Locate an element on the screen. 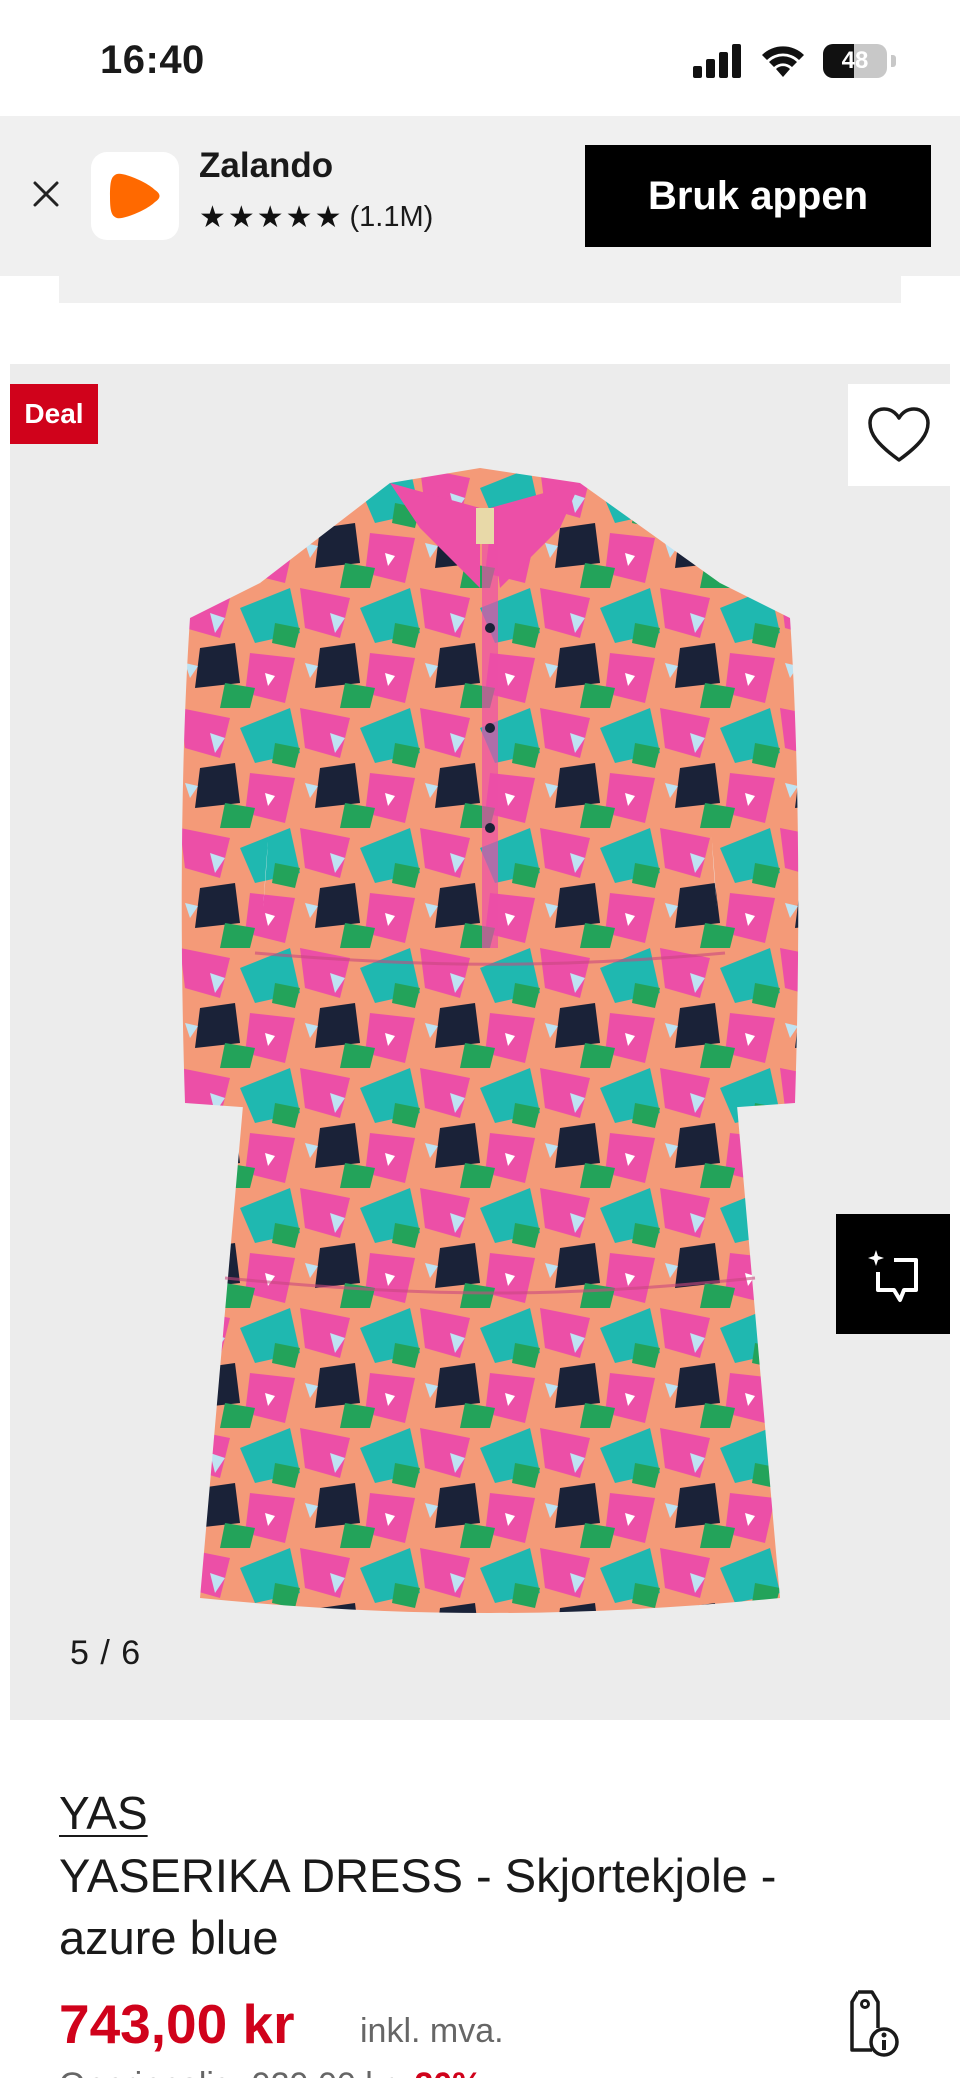 The height and width of the screenshot is (2078, 960). status-bar: 16:40 48 is located at coordinates (480, 58).